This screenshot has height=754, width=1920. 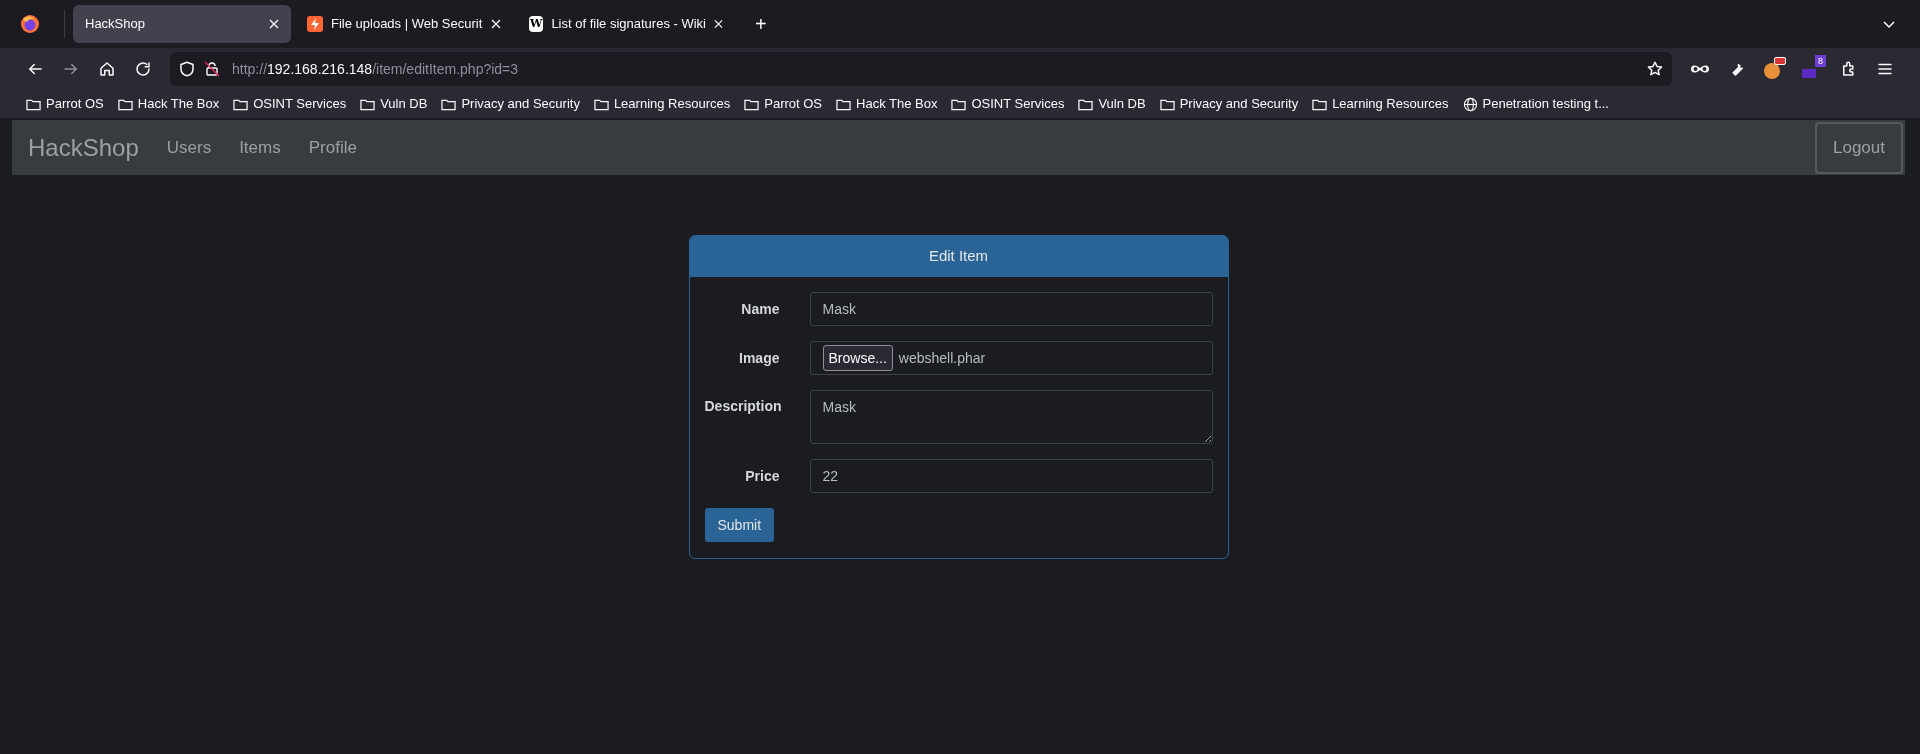 I want to click on nav-link: Items, so click(x=260, y=147).